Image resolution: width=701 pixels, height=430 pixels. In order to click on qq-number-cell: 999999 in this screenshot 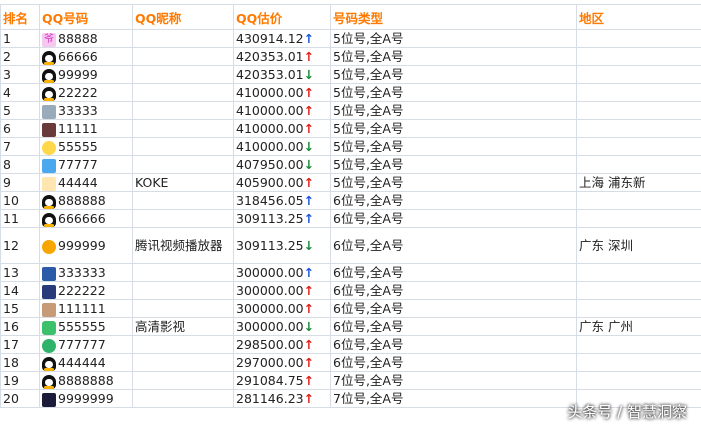, I will do `click(86, 245)`.